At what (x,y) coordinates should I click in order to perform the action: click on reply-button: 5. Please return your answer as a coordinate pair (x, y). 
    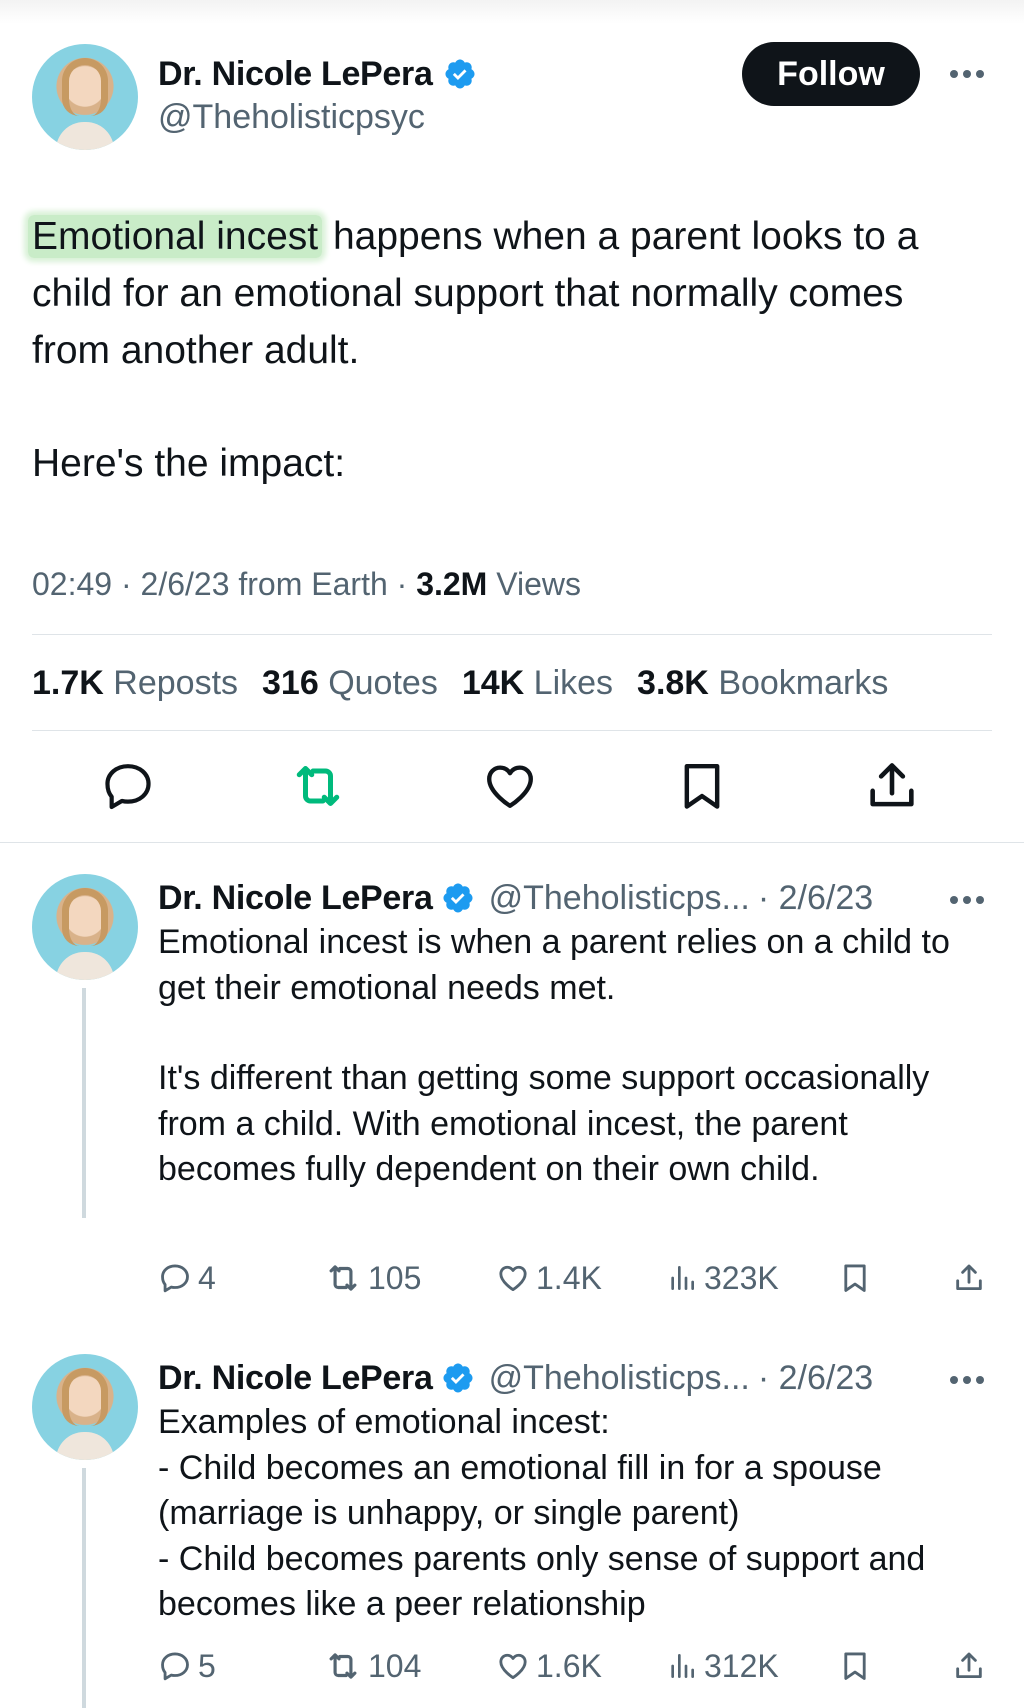
    Looking at the image, I should click on (187, 1666).